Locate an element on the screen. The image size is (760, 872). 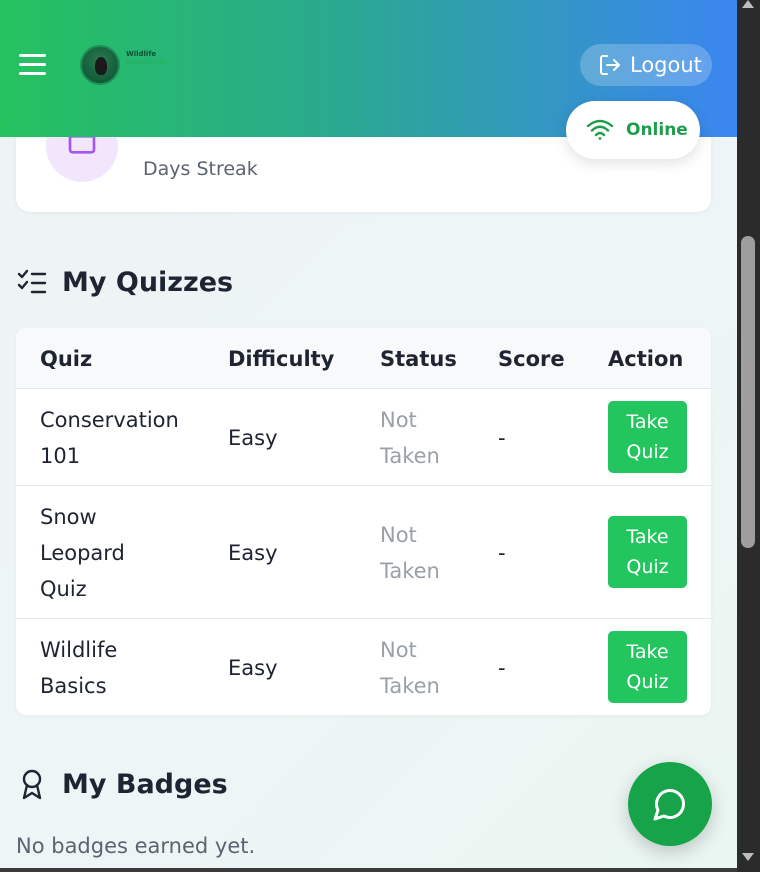
column-header-quiz: Quiz is located at coordinates (66, 359).